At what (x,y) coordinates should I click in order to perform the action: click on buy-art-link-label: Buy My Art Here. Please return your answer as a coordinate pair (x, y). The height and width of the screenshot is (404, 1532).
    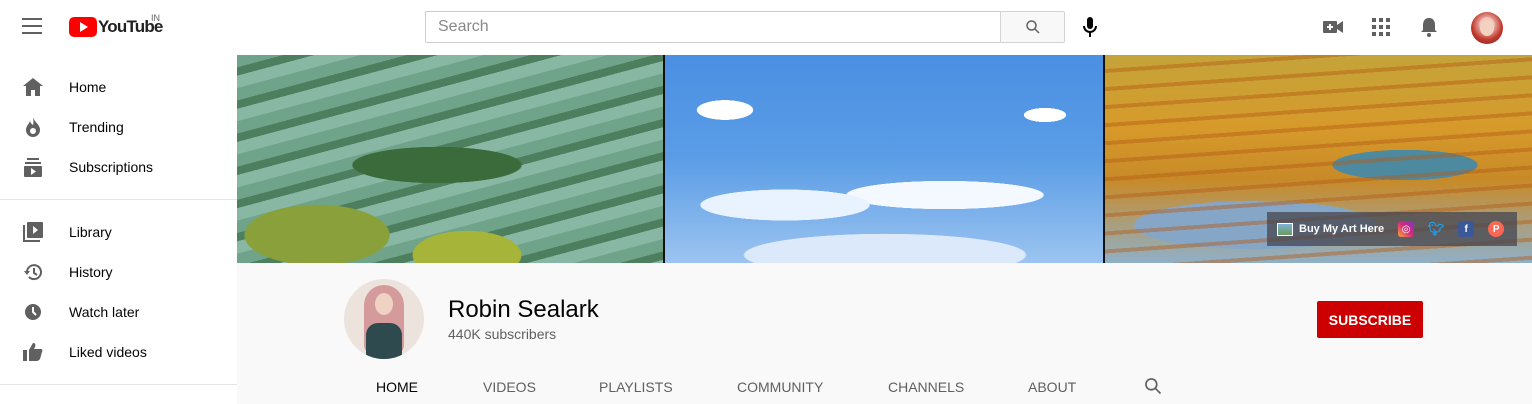
    Looking at the image, I should click on (1342, 229).